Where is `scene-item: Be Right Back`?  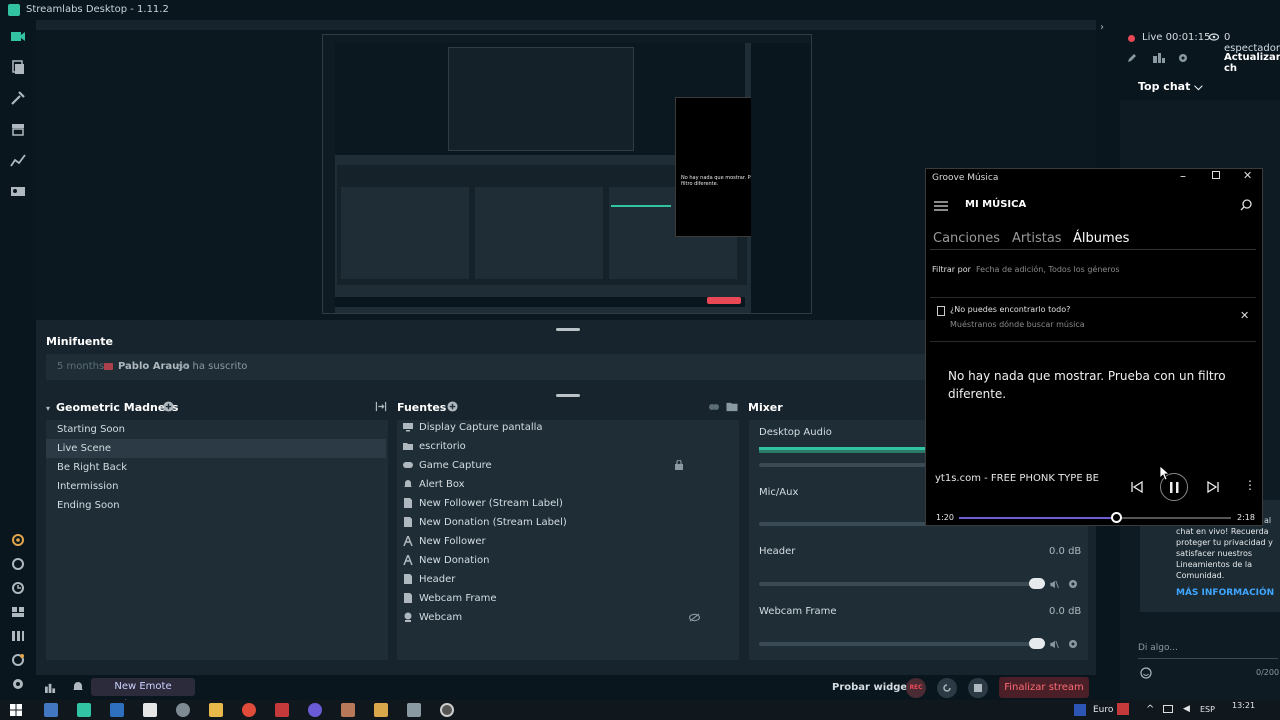 scene-item: Be Right Back is located at coordinates (217, 467).